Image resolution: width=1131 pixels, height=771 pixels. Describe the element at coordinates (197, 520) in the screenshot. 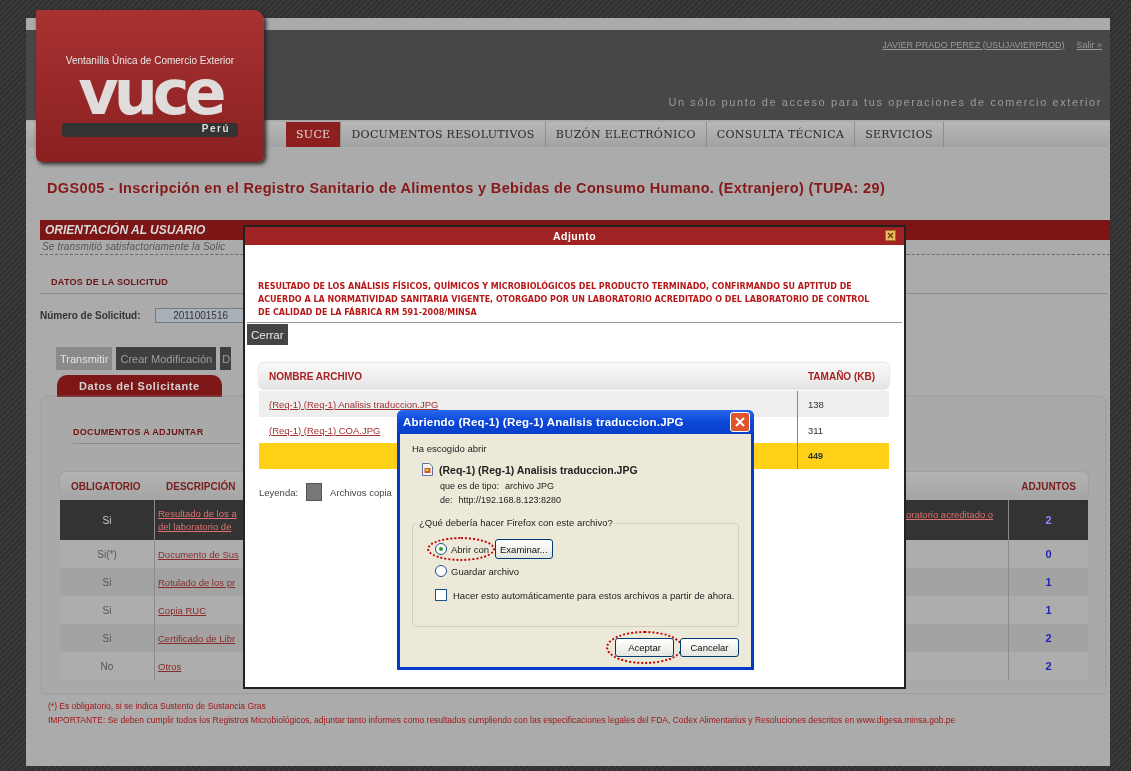

I see `document-link: Resultado de los a del laboratorio de` at that location.